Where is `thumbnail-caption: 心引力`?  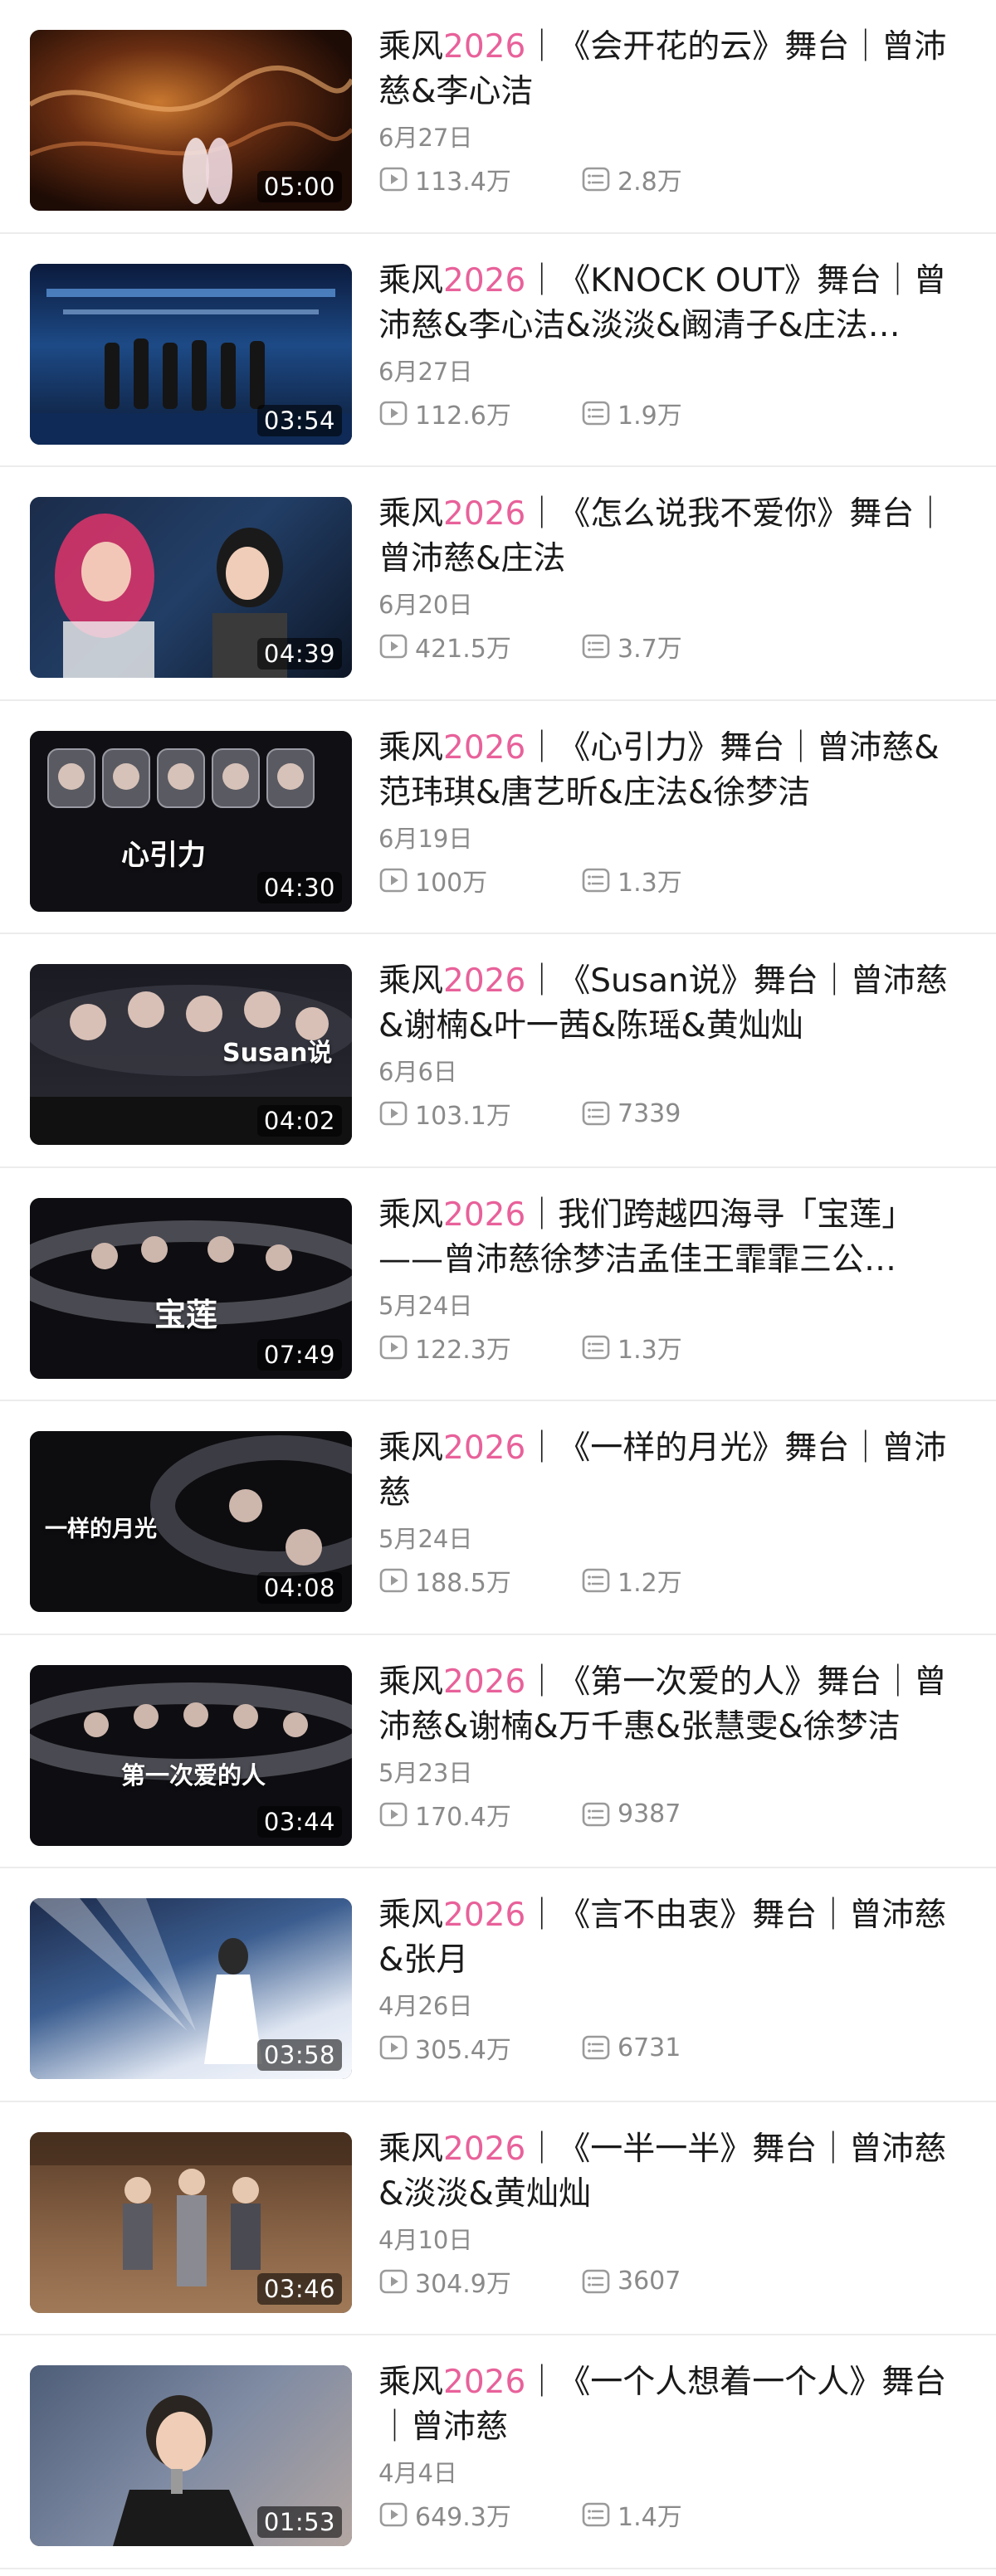 thumbnail-caption: 心引力 is located at coordinates (163, 855).